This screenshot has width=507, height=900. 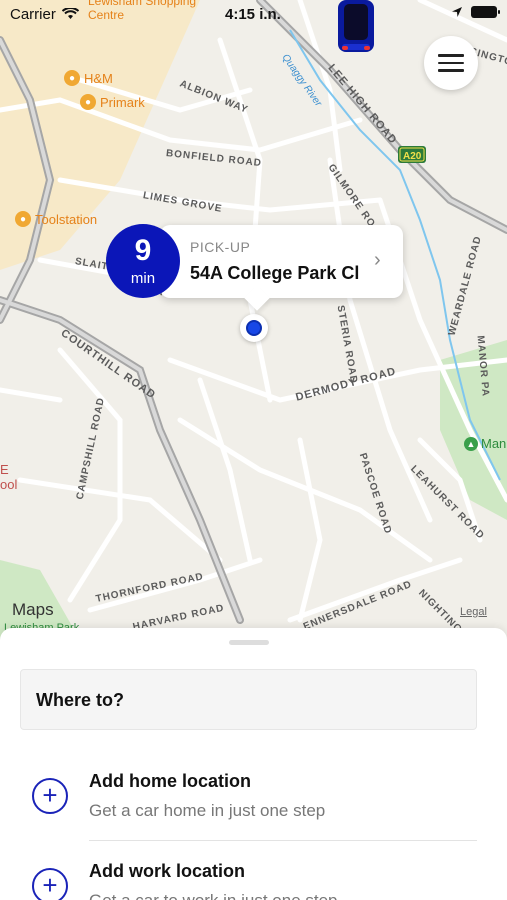 I want to click on poi-label: E ool, so click(x=9, y=477).